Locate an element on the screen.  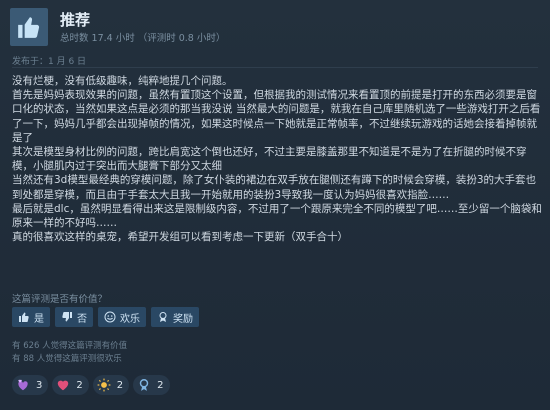
vote-no-button: 否 is located at coordinates (74, 317).